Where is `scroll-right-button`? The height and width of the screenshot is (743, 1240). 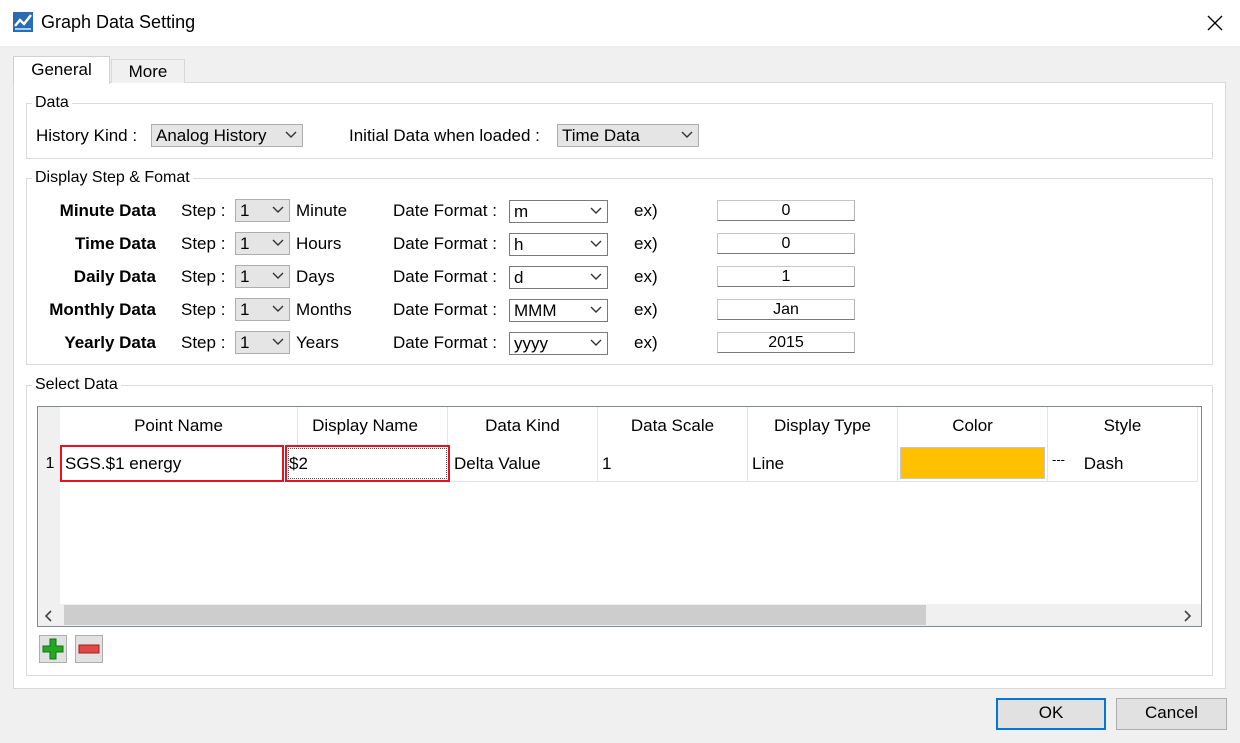
scroll-right-button is located at coordinates (1187, 615).